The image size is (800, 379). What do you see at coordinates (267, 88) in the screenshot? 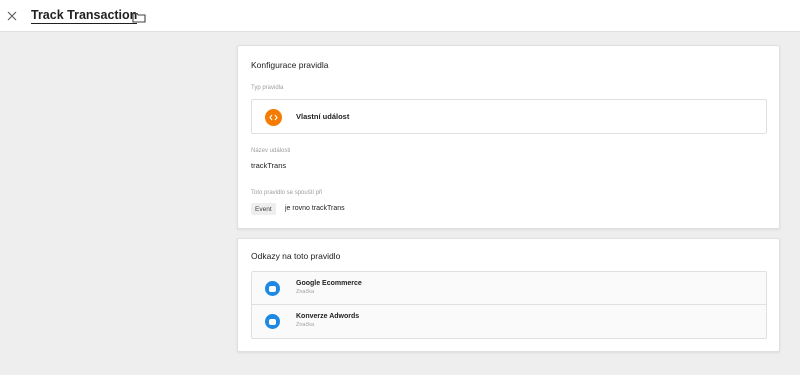
I see `trigger-type-label: Typ pravidla` at bounding box center [267, 88].